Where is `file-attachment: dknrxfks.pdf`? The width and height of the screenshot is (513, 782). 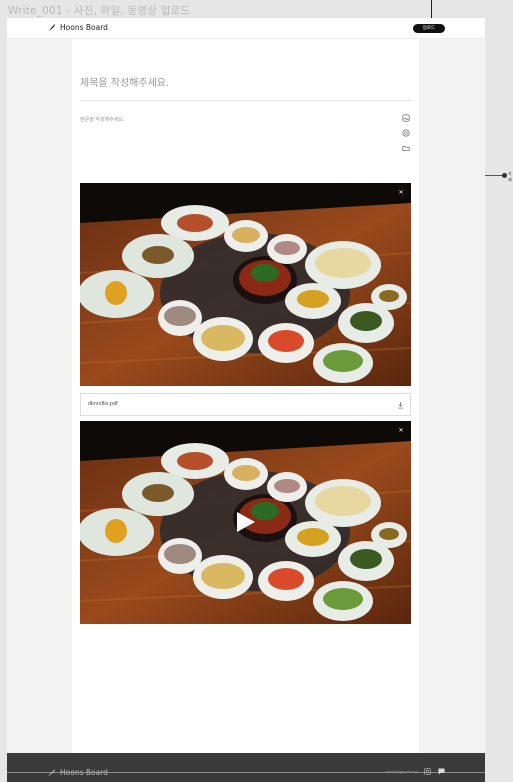
file-attachment: dknrxfks.pdf is located at coordinates (245, 404).